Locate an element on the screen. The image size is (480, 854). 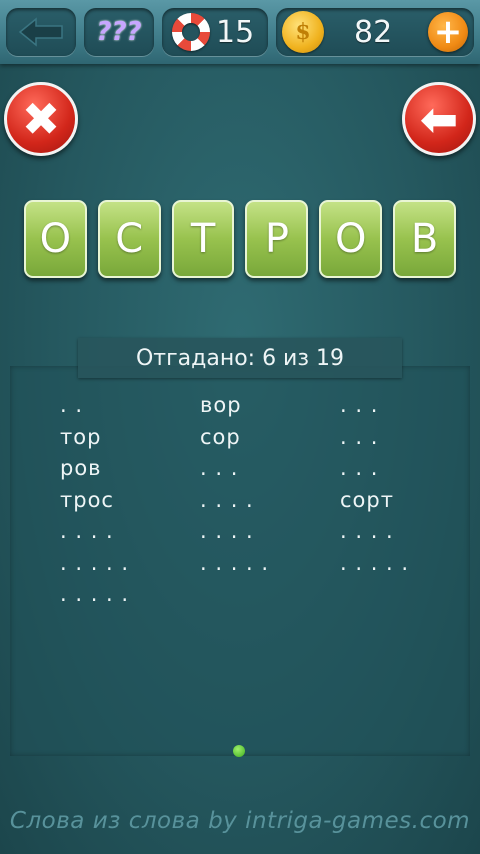
lives-count: 15 is located at coordinates (235, 32).